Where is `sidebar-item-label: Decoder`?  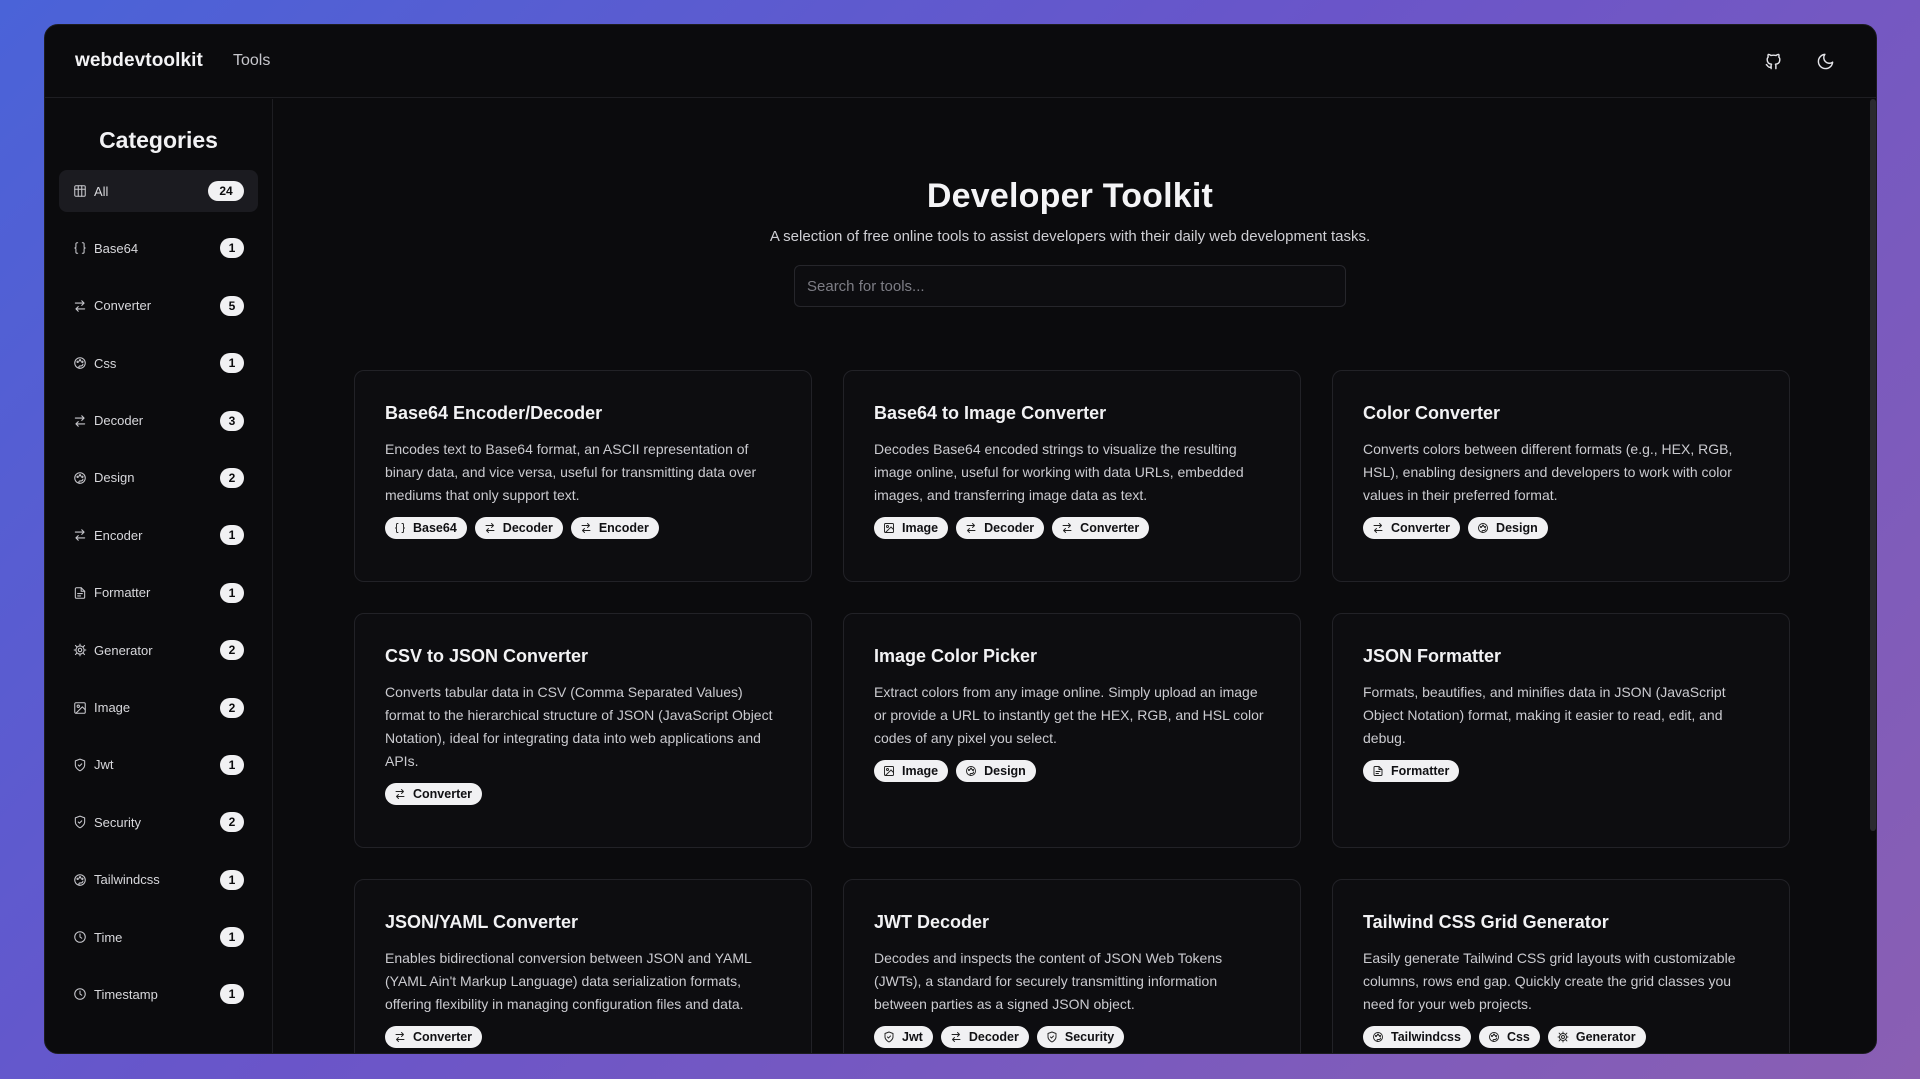
sidebar-item-label: Decoder is located at coordinates (119, 421).